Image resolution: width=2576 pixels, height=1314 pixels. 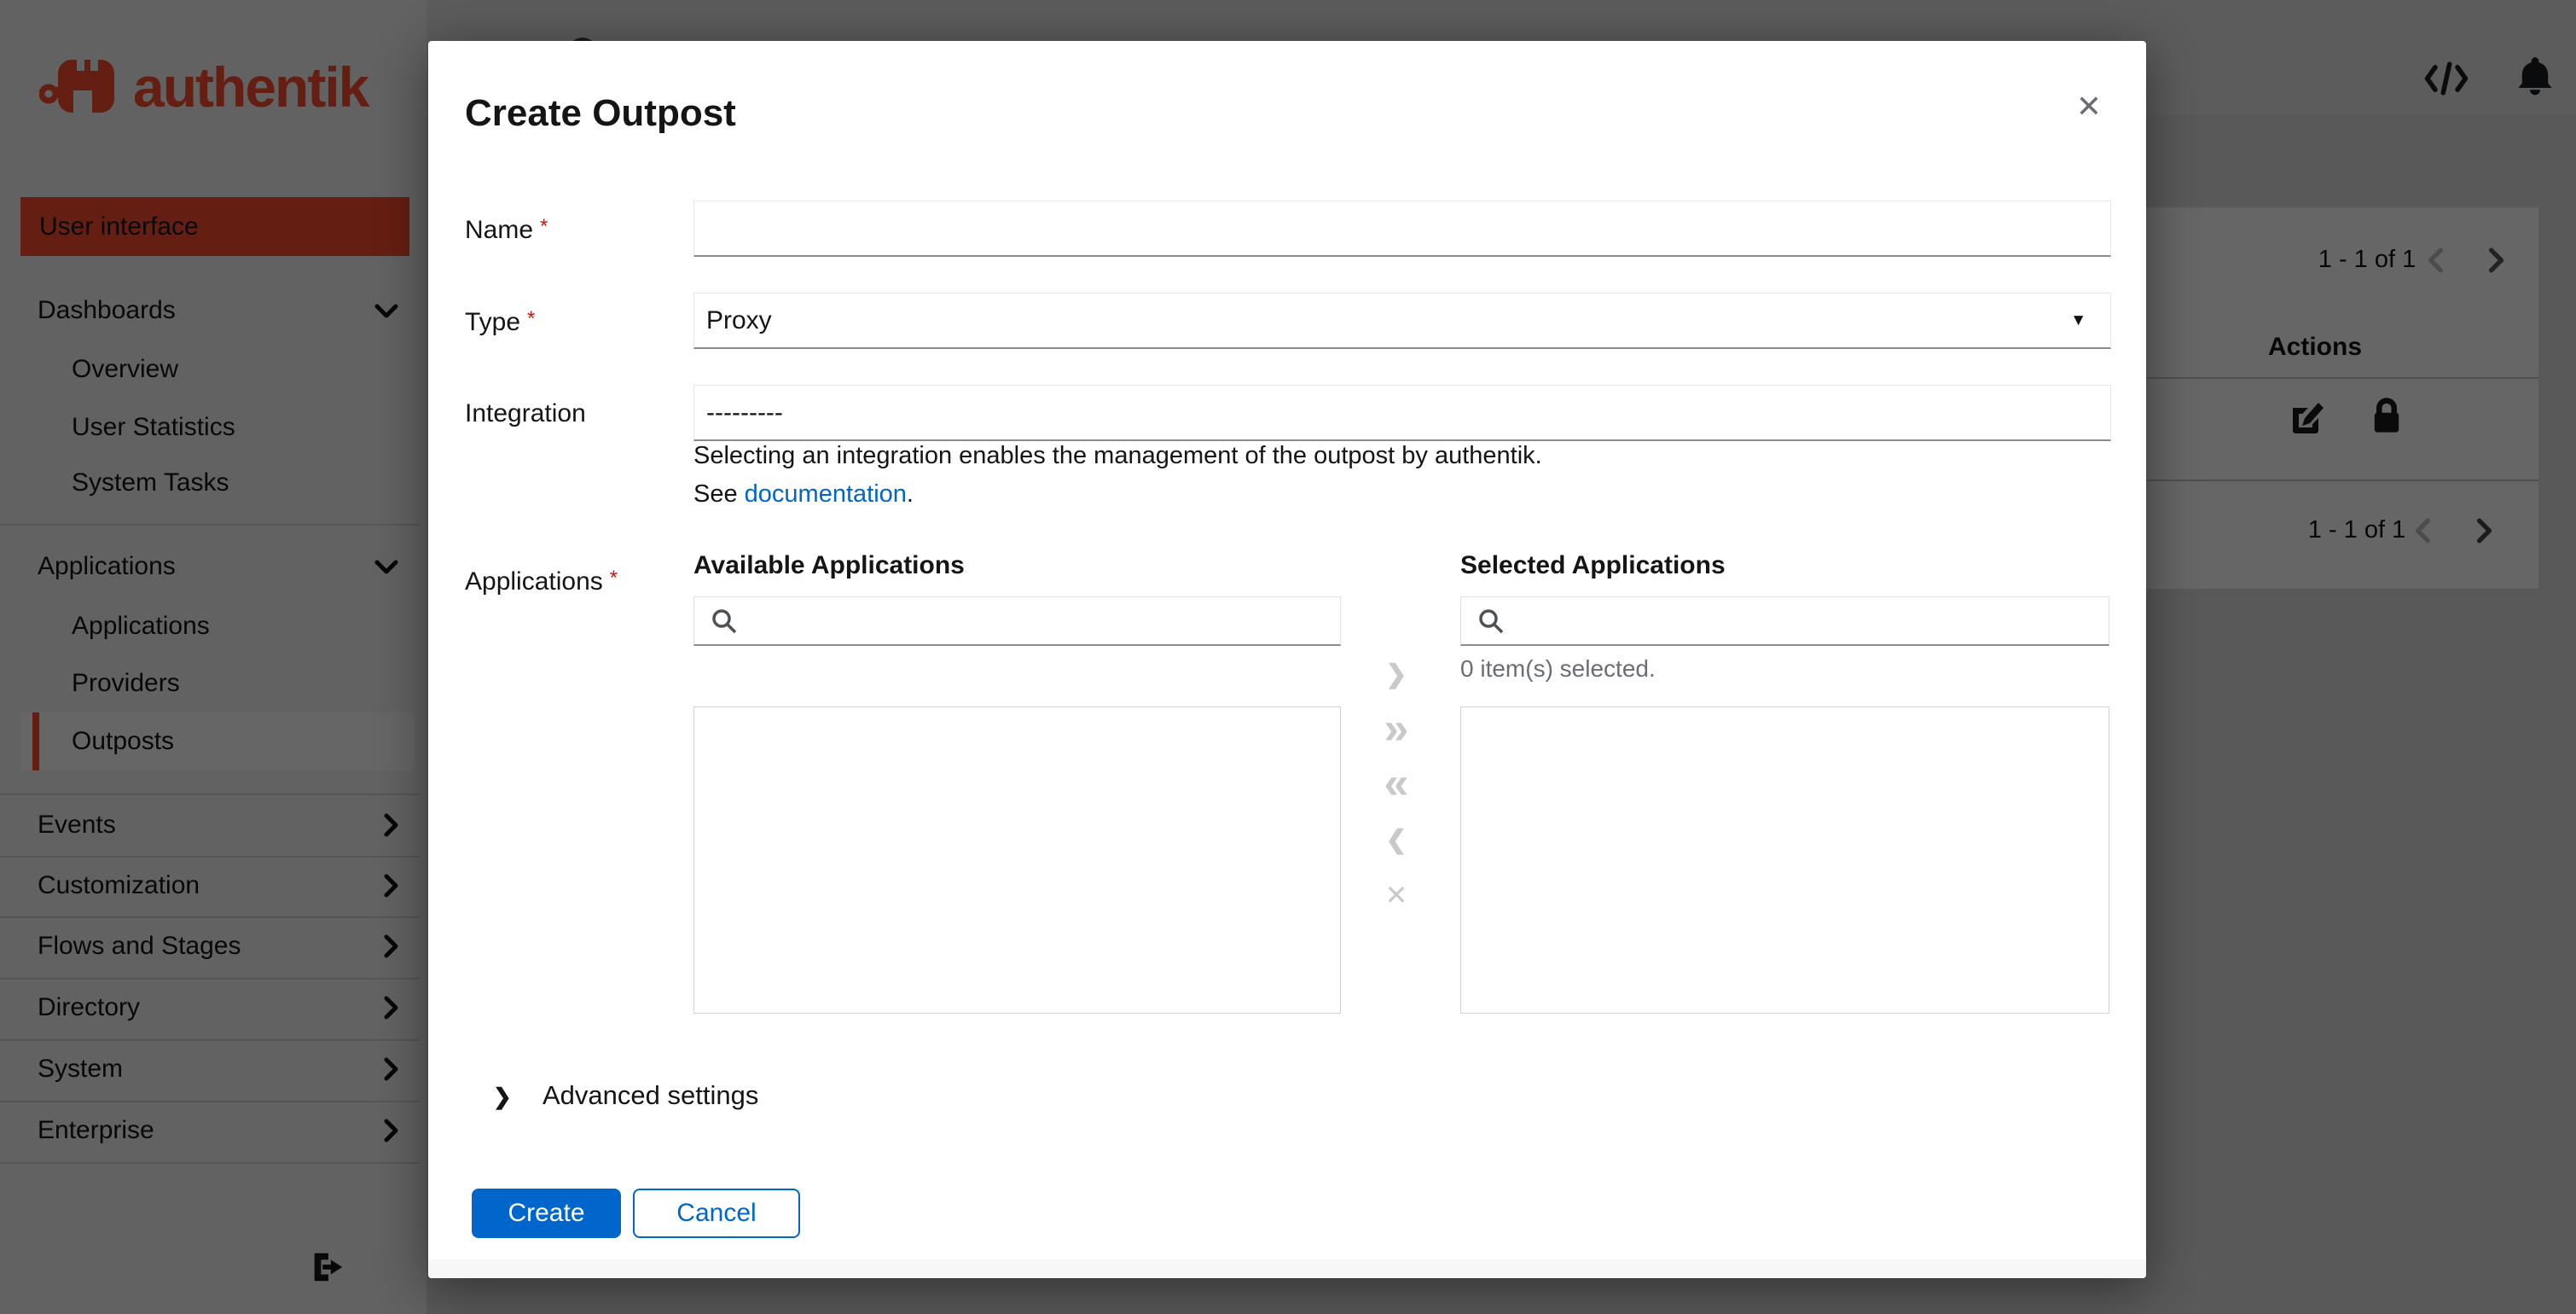 What do you see at coordinates (2089, 106) in the screenshot?
I see `close-icon: ✕` at bounding box center [2089, 106].